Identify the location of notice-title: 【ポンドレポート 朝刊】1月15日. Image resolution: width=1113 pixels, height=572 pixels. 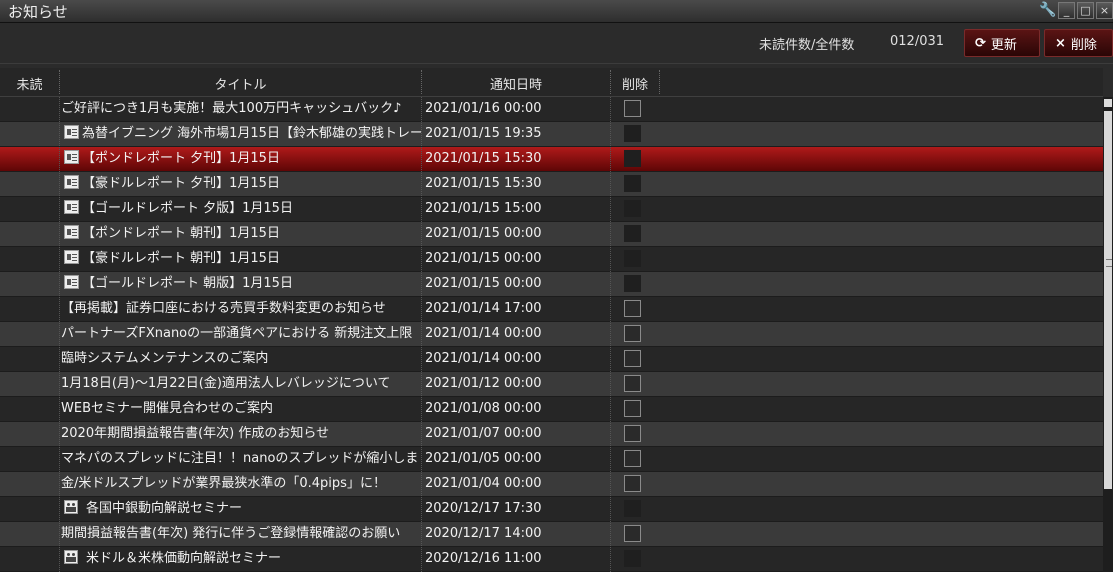
(241, 234).